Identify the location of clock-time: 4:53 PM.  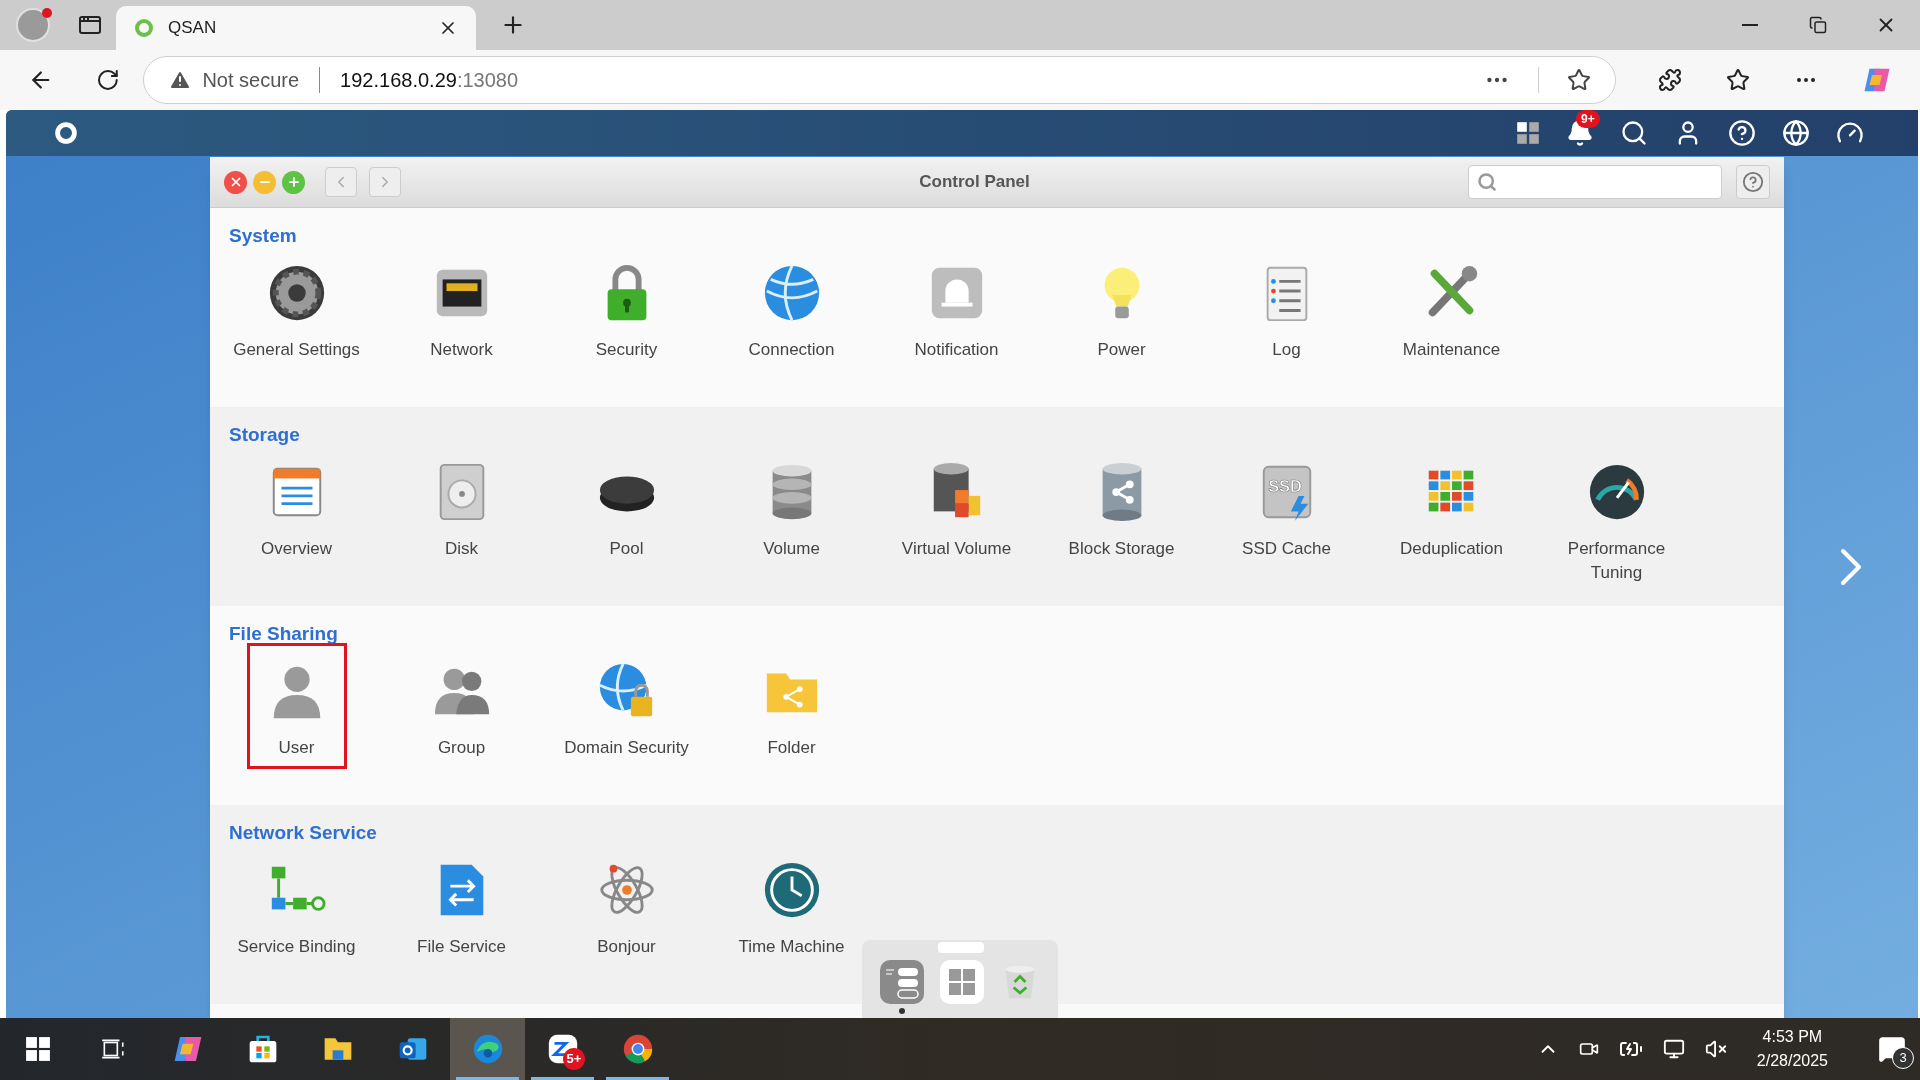
(1792, 1037).